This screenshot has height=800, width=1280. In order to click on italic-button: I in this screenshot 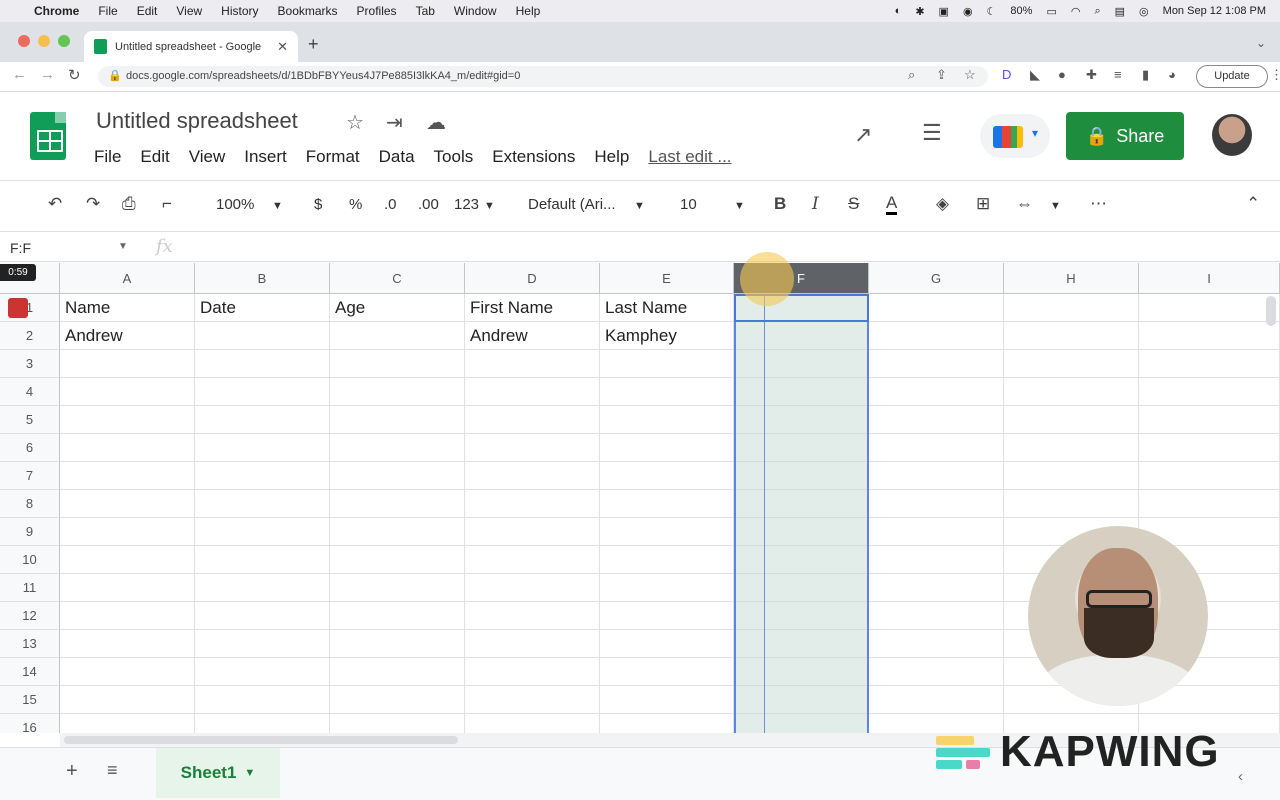, I will do `click(815, 204)`.